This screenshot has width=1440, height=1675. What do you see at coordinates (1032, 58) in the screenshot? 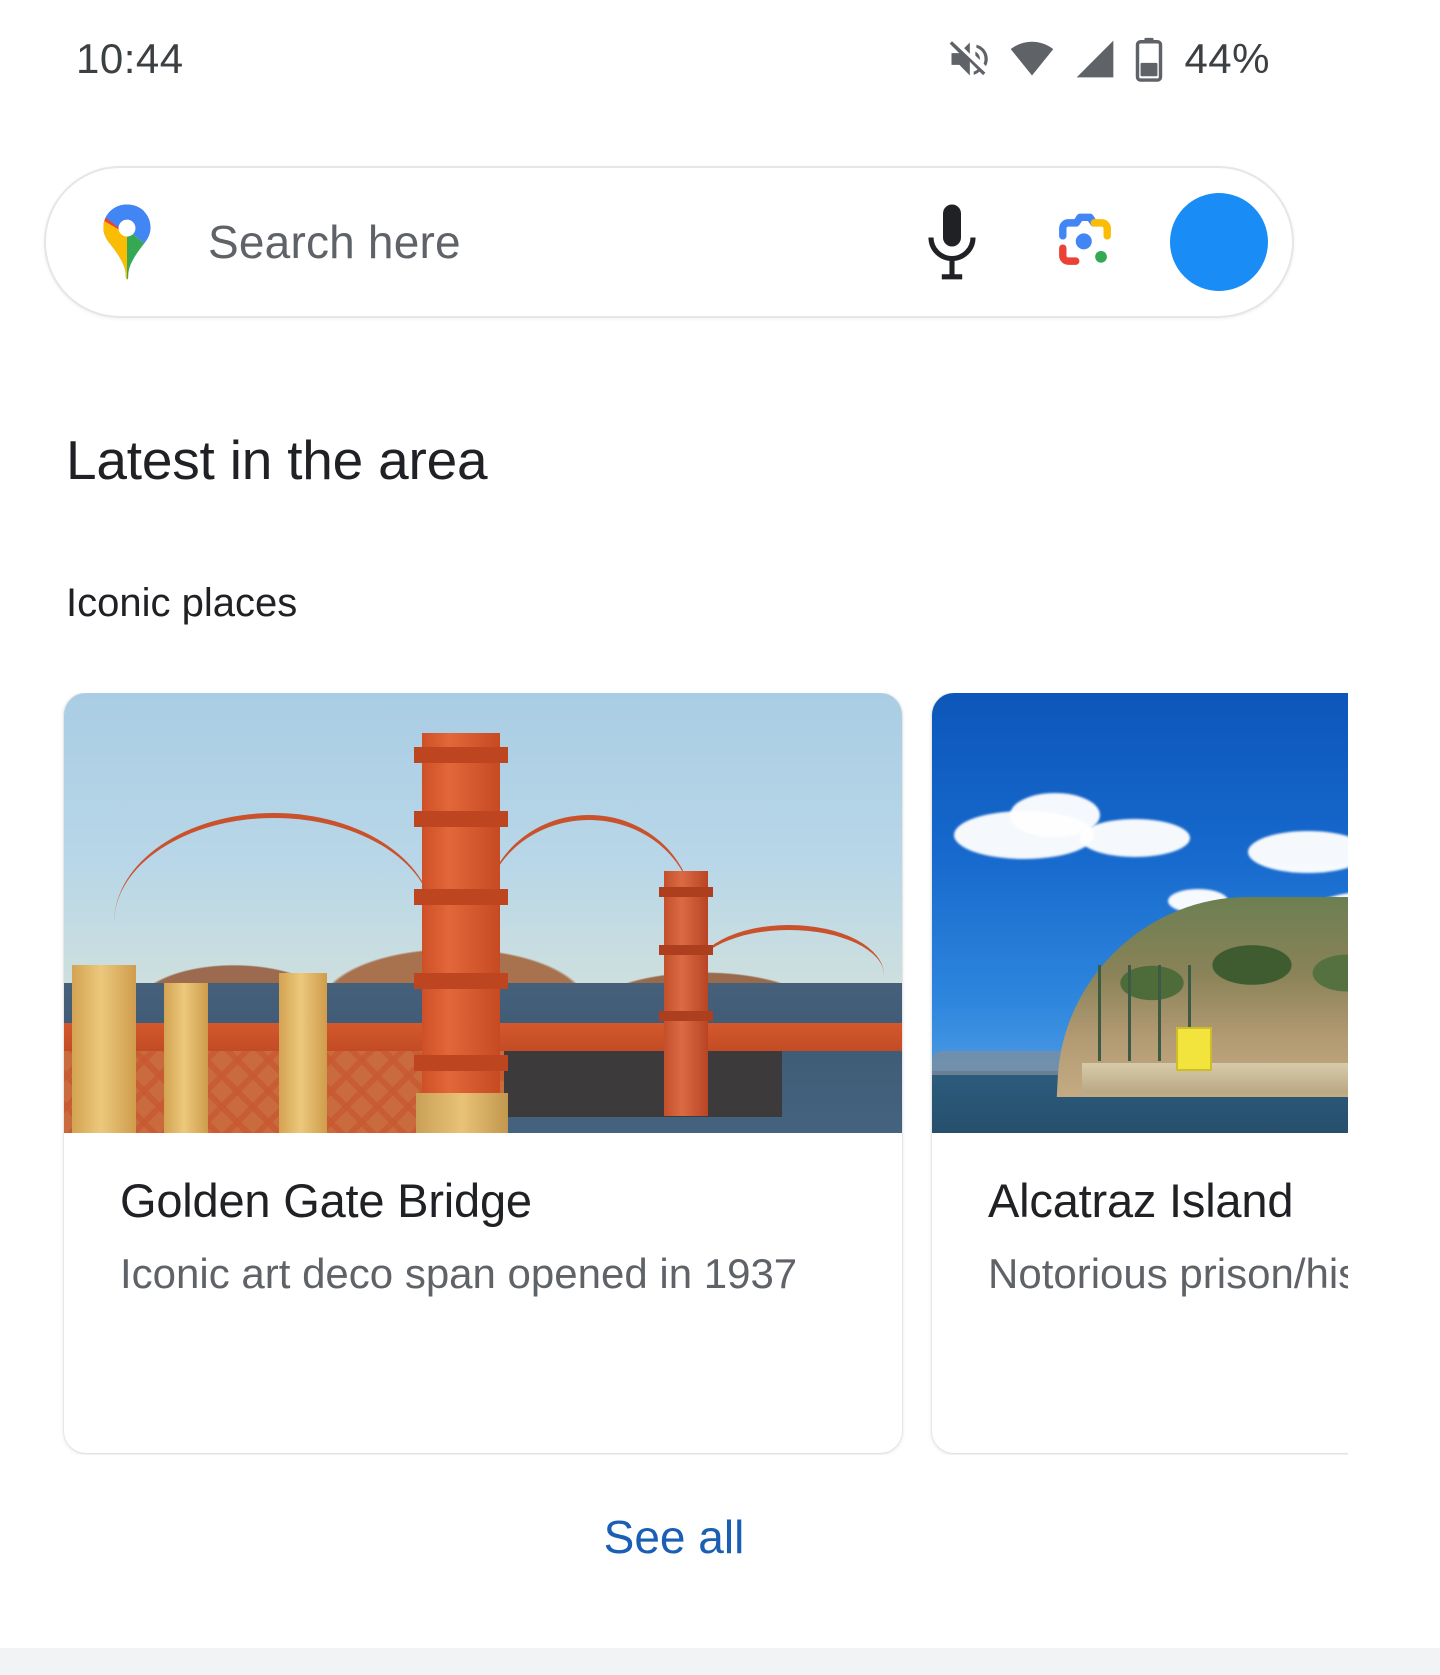
I see `wifi-icon` at bounding box center [1032, 58].